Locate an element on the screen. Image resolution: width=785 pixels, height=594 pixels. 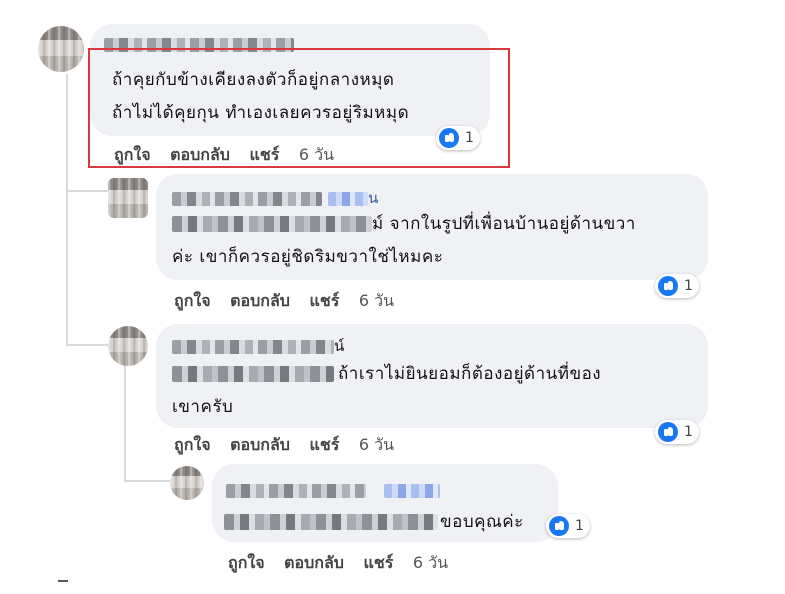
comment-text-line: เขาครับ is located at coordinates (203, 407).